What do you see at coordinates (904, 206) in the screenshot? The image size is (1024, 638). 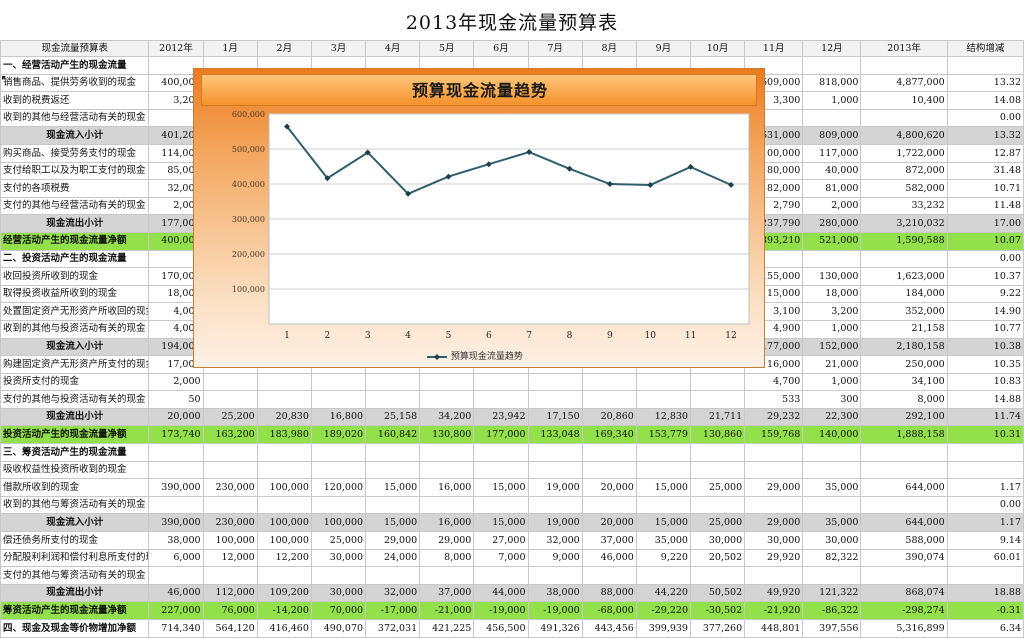 I see `value-cell: 33,232` at bounding box center [904, 206].